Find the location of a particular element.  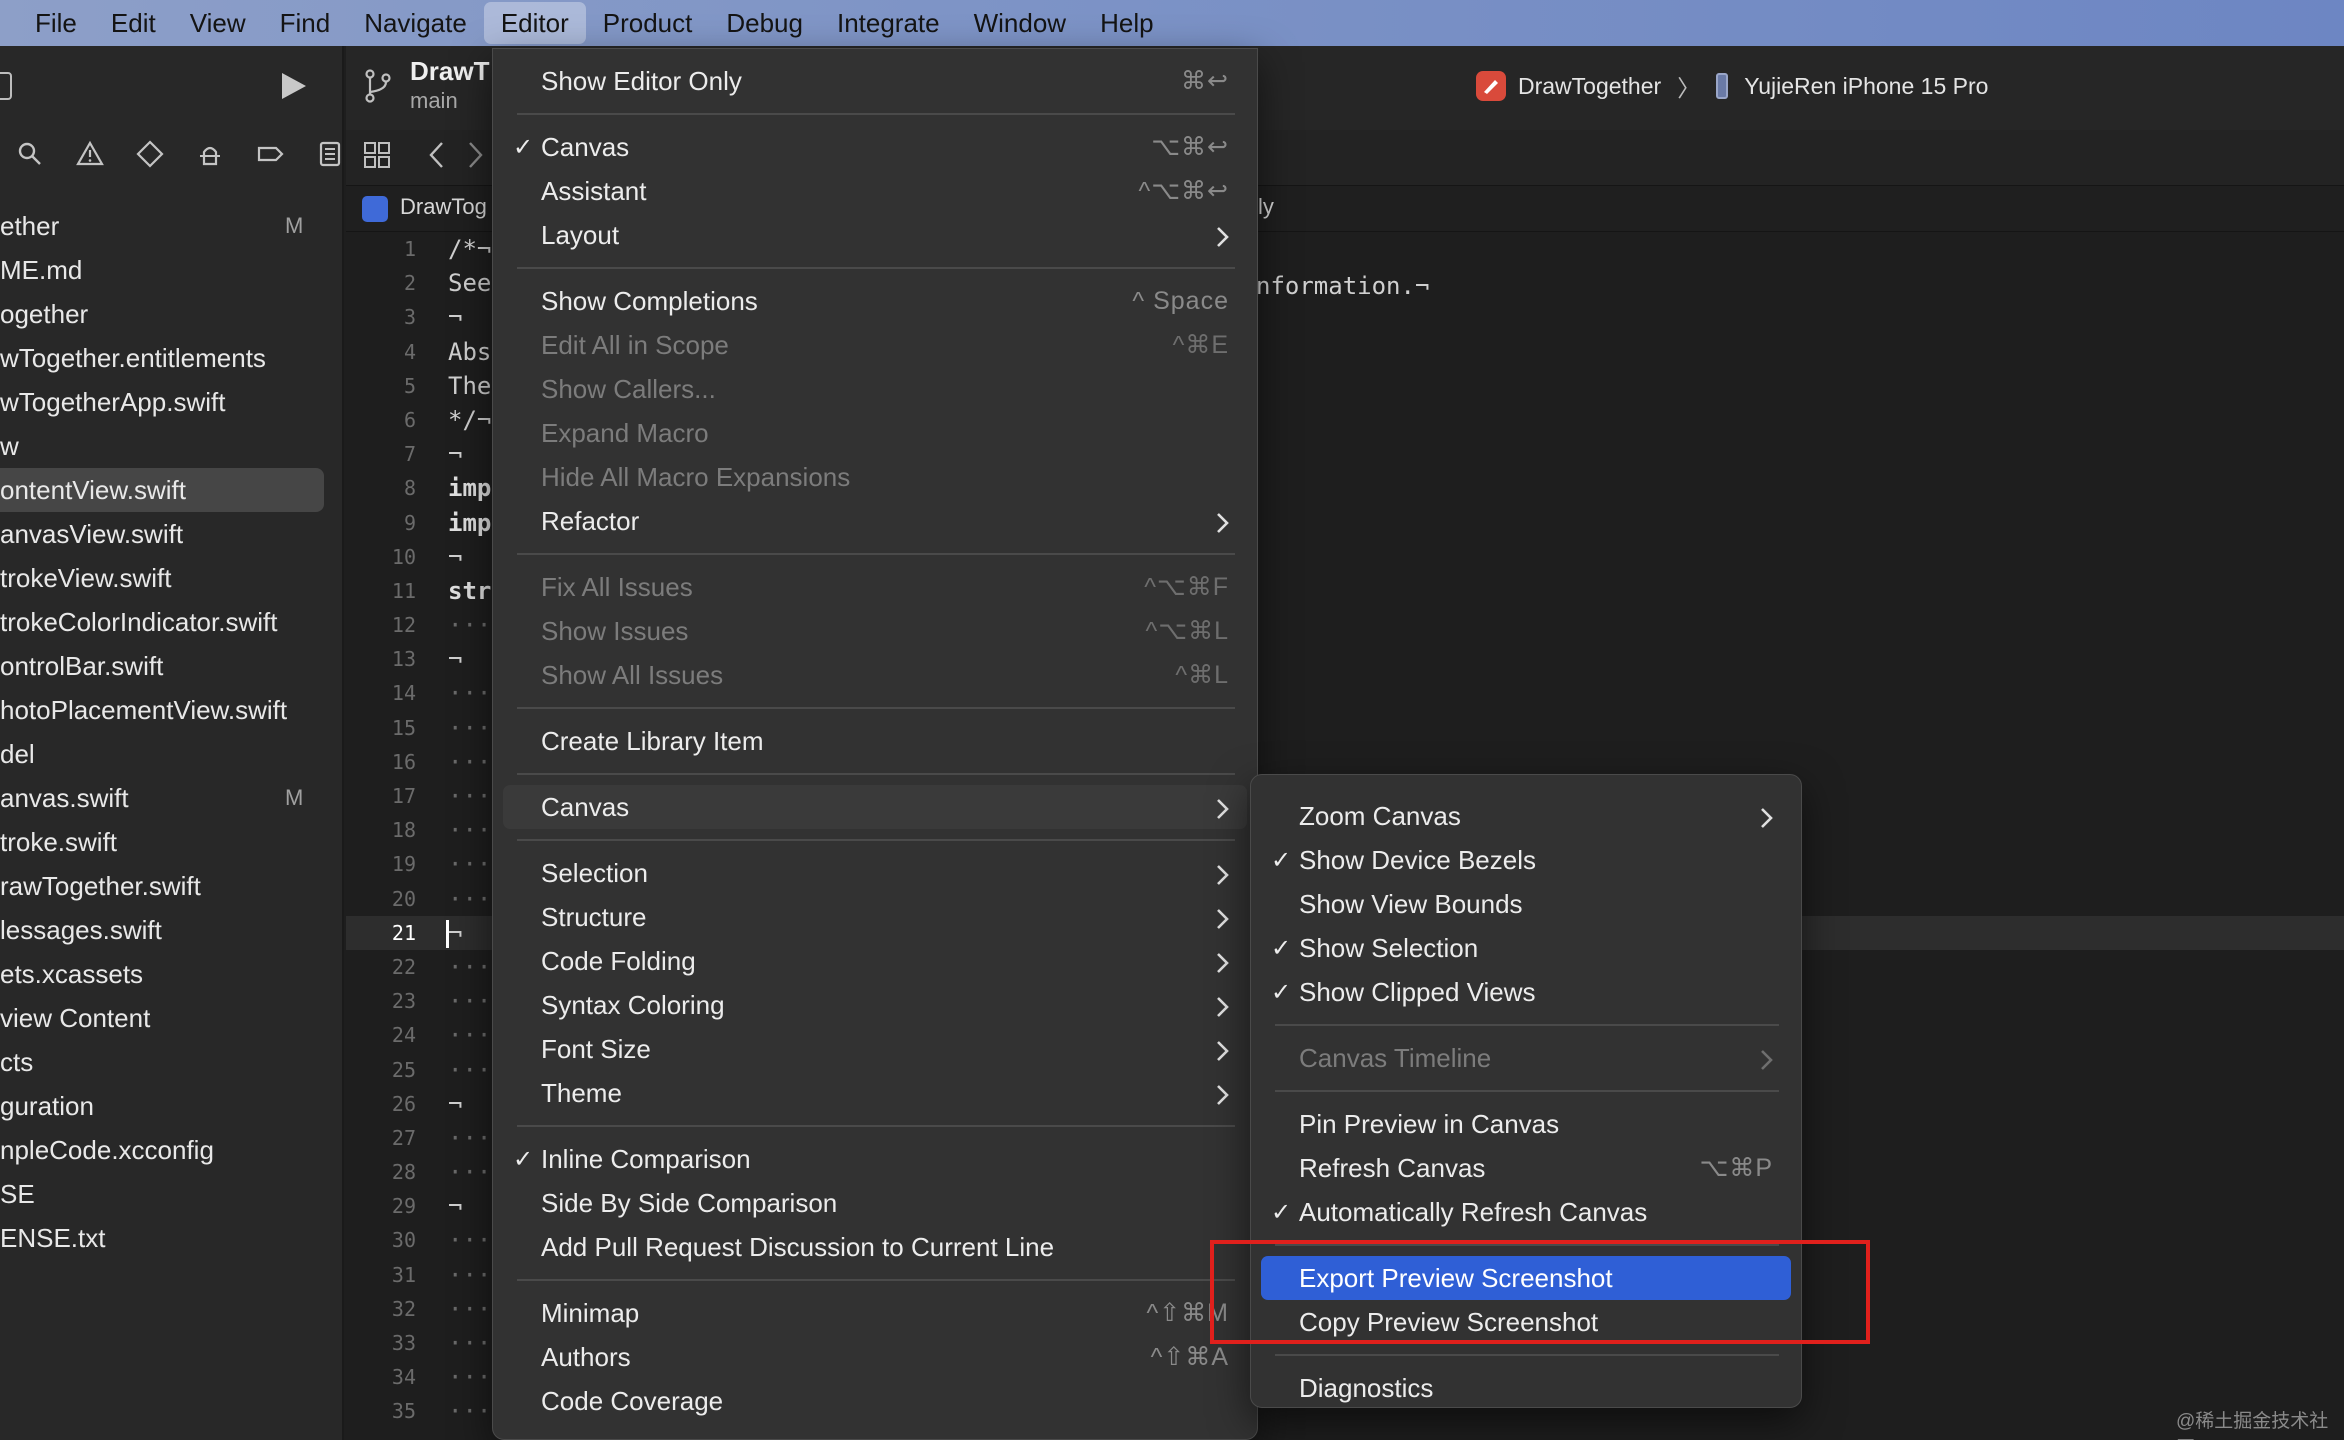

menu-item-layout: Layout is located at coordinates (875, 235).